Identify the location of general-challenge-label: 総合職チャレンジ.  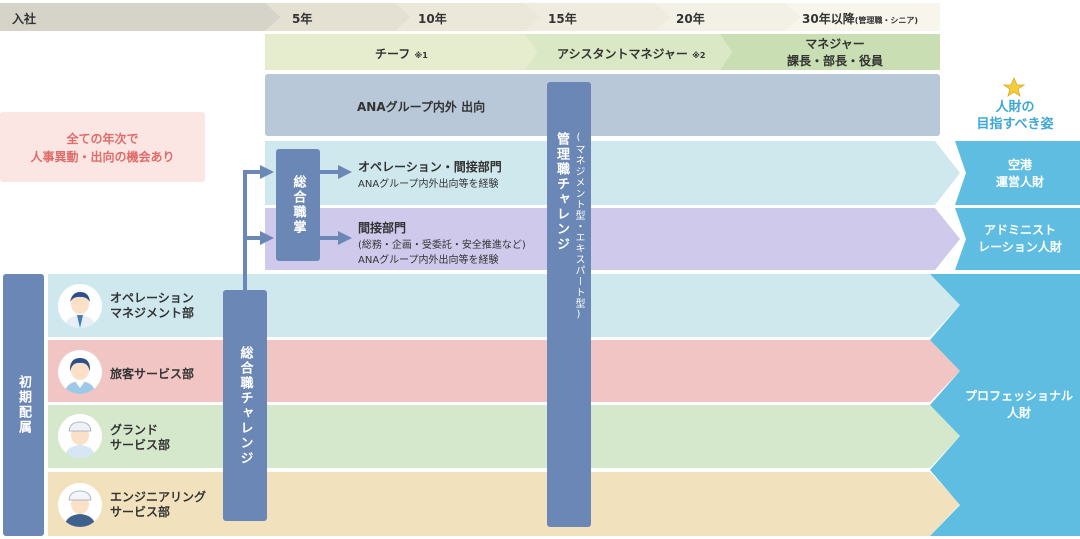
(245, 405).